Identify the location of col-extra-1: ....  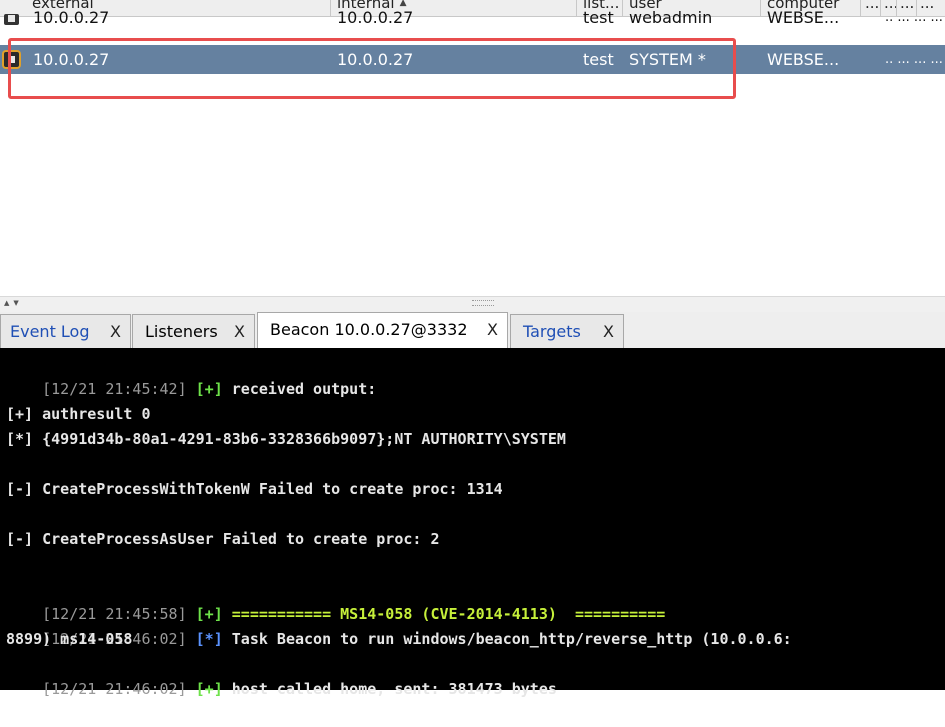
(871, 8).